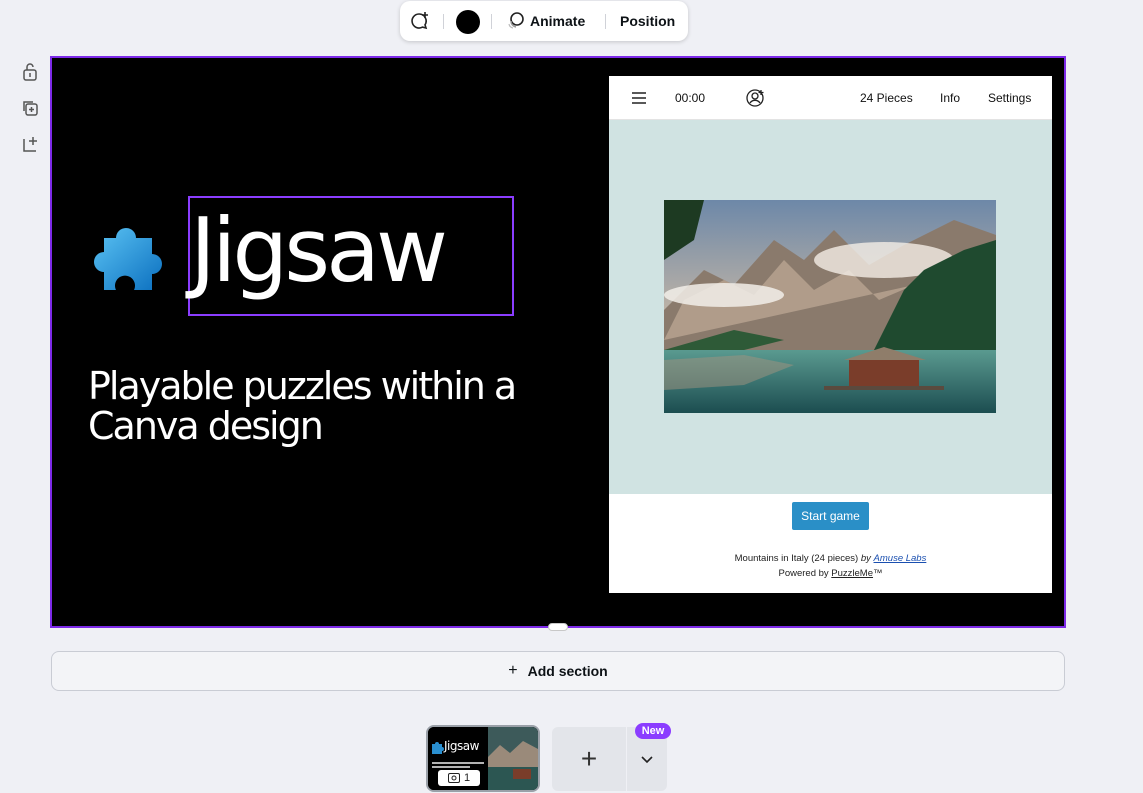 The height and width of the screenshot is (793, 1143). Describe the element at coordinates (878, 573) in the screenshot. I see `trademark-symbol: ™` at that location.